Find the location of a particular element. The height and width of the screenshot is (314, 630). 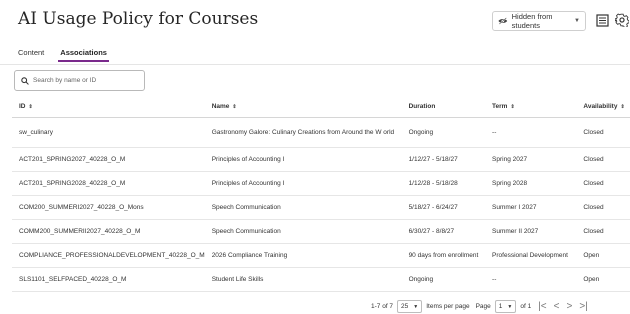

cell-id: sw_culinary is located at coordinates (108, 132).